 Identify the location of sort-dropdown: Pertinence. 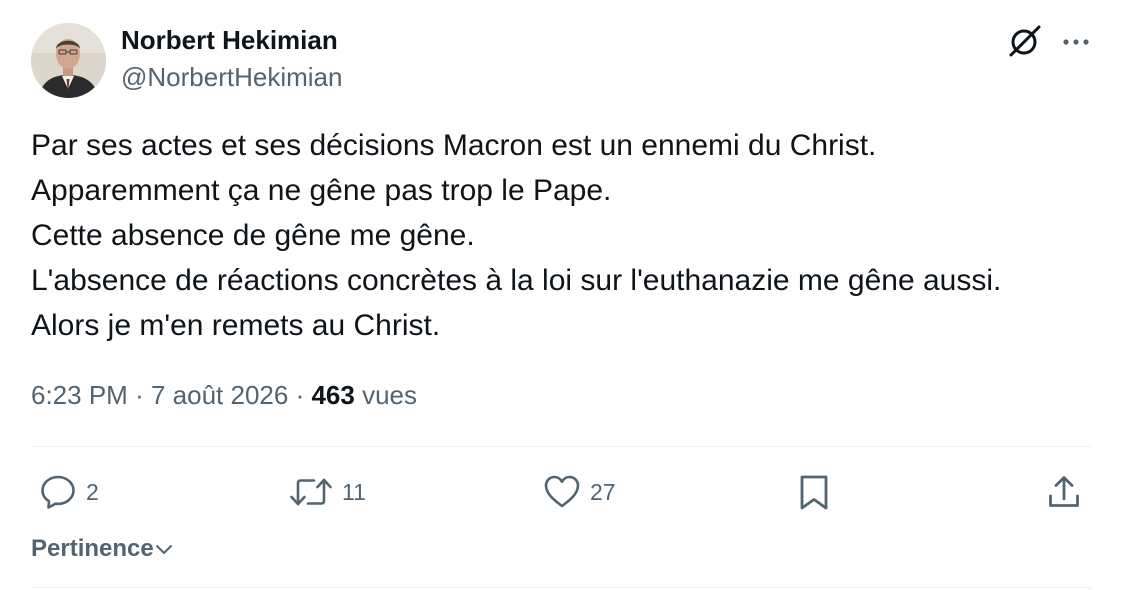
(102, 549).